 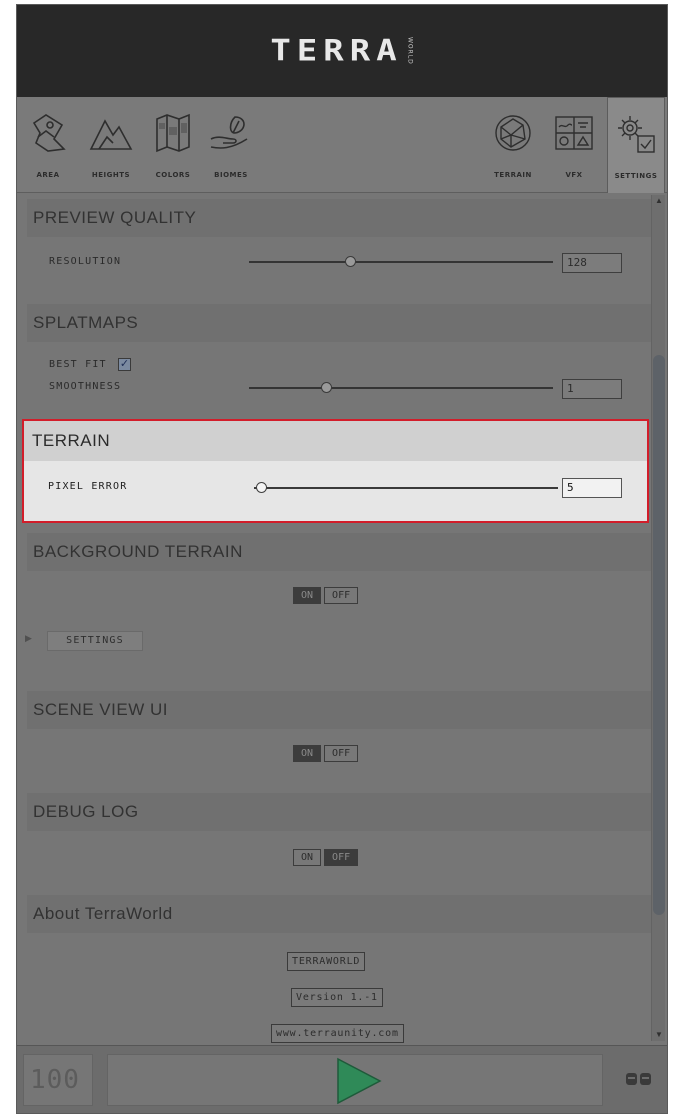 What do you see at coordinates (513, 175) in the screenshot?
I see `tool-terrain-label: TERRAIN` at bounding box center [513, 175].